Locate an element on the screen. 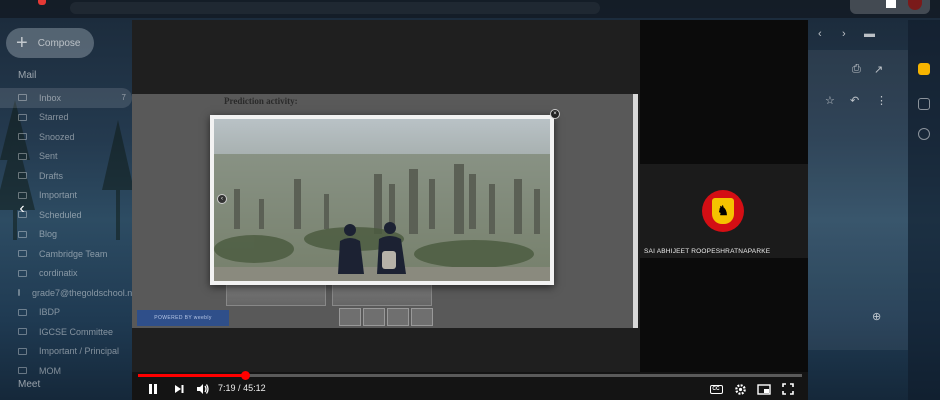 This screenshot has height=400, width=940. ferrari-logo-icon: ♞ is located at coordinates (723, 211).